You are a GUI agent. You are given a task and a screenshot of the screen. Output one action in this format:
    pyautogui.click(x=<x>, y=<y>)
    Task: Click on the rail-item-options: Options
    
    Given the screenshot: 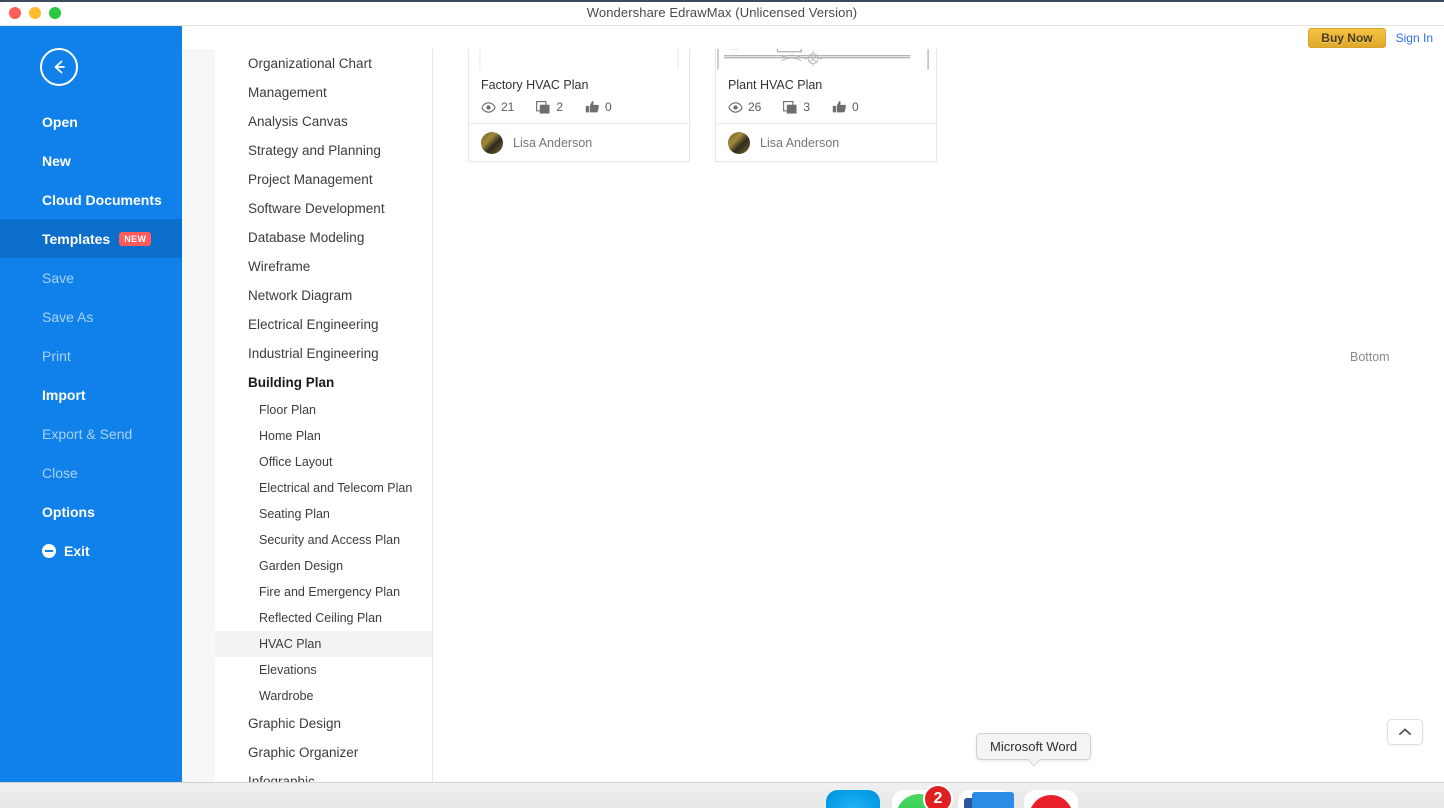 What is the action you would take?
    pyautogui.click(x=91, y=511)
    